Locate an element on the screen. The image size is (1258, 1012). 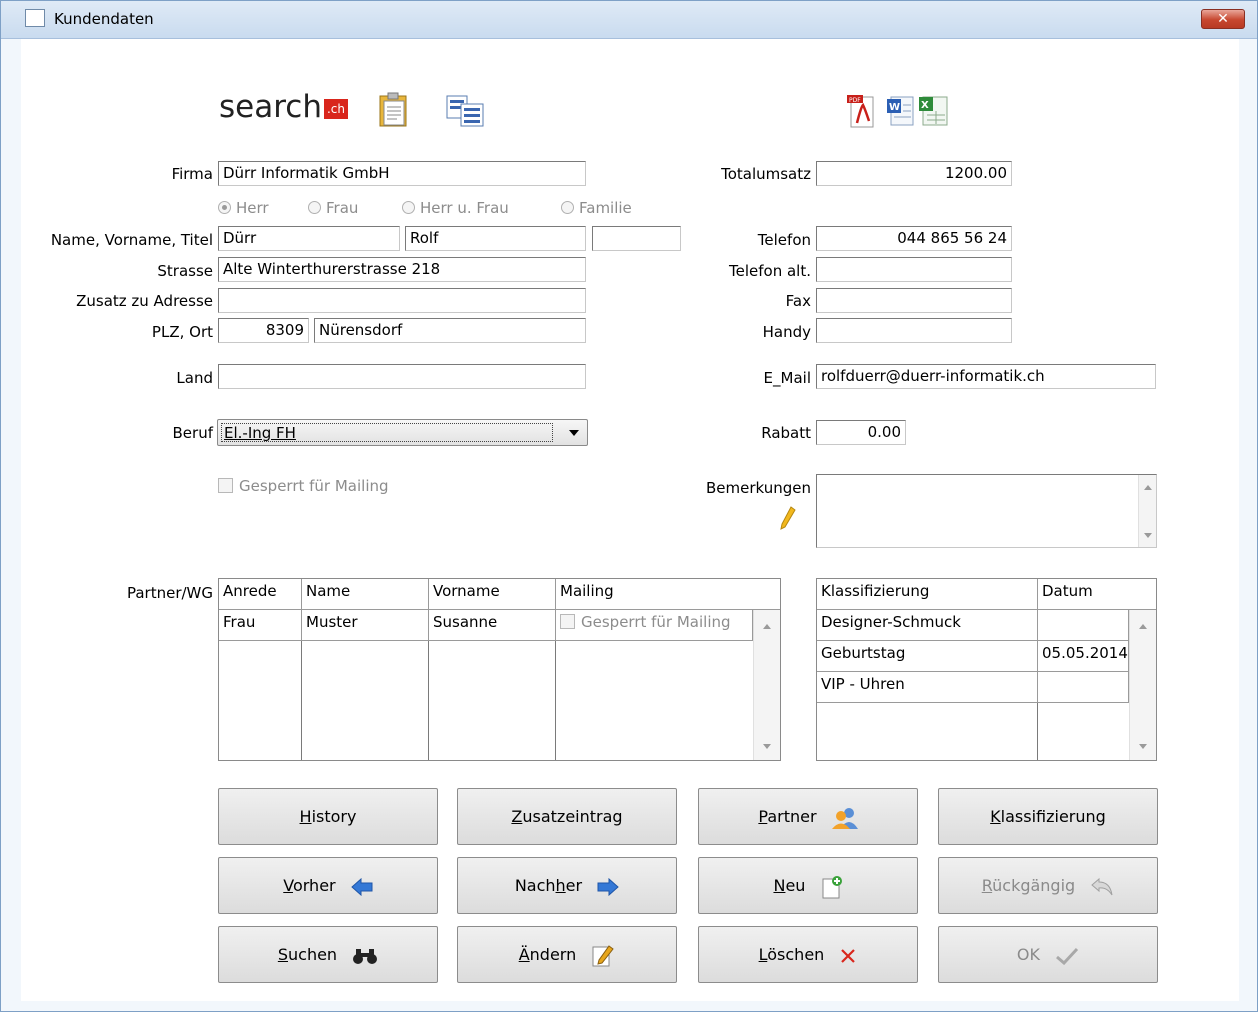
close-button: ✕ is located at coordinates (1223, 19).